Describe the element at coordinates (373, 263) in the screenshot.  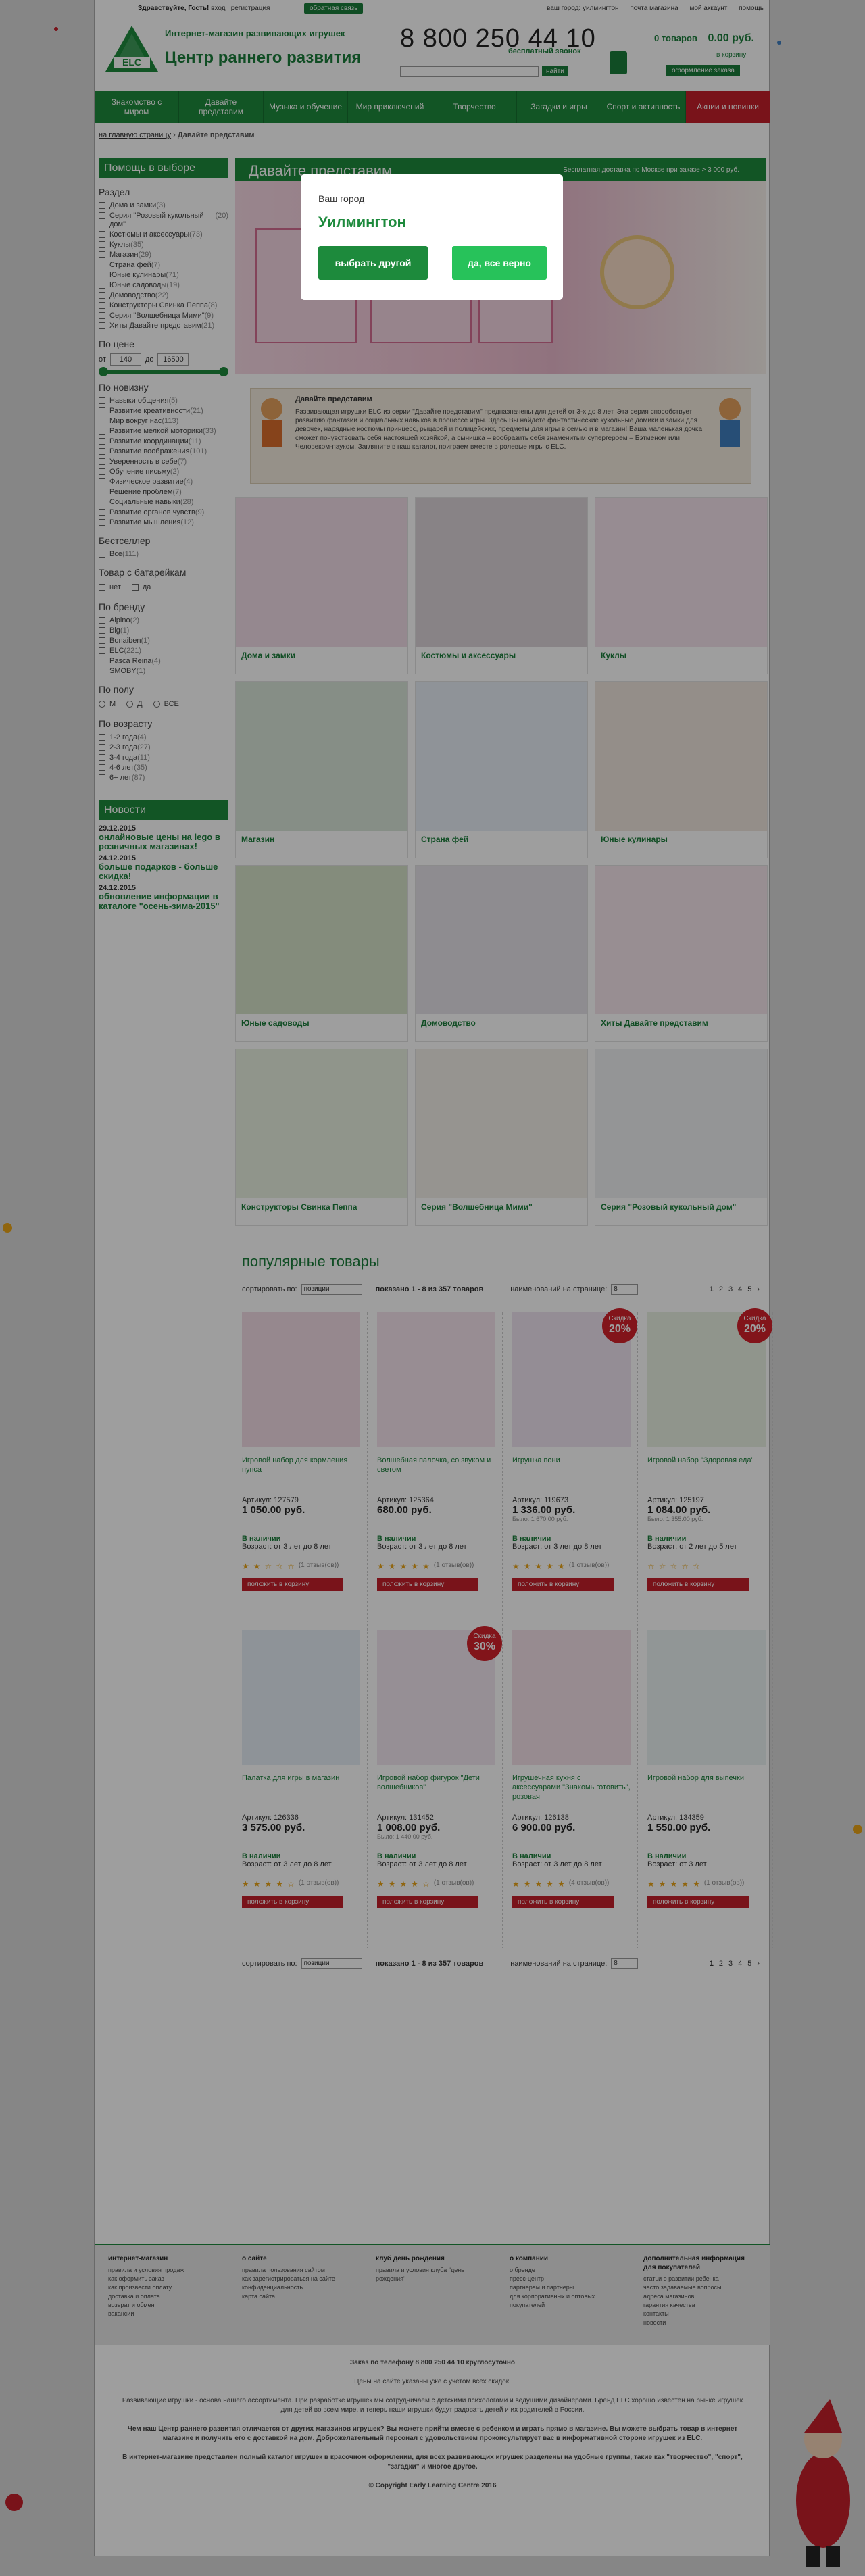
I see `choose-other-city-button: выбрать другой` at that location.